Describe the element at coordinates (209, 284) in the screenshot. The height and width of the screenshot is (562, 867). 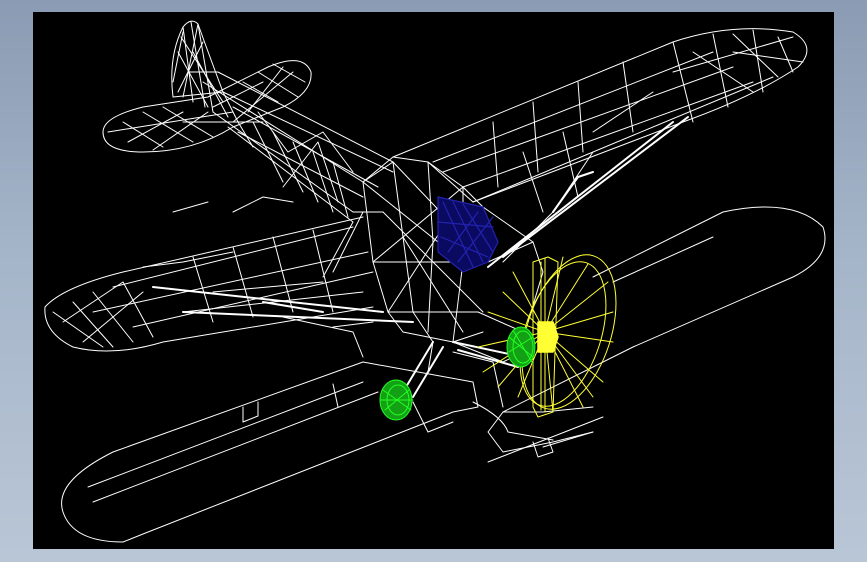
I see `left-wing` at that location.